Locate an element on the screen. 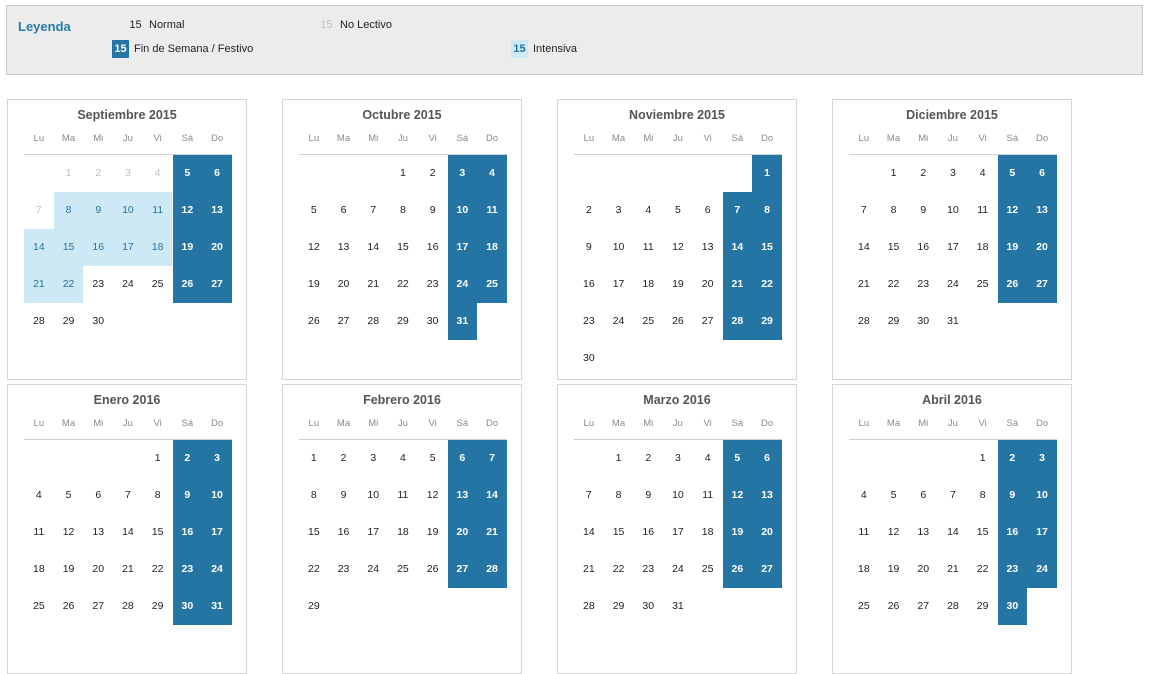  day-cell-normal: 13 is located at coordinates (708, 247).